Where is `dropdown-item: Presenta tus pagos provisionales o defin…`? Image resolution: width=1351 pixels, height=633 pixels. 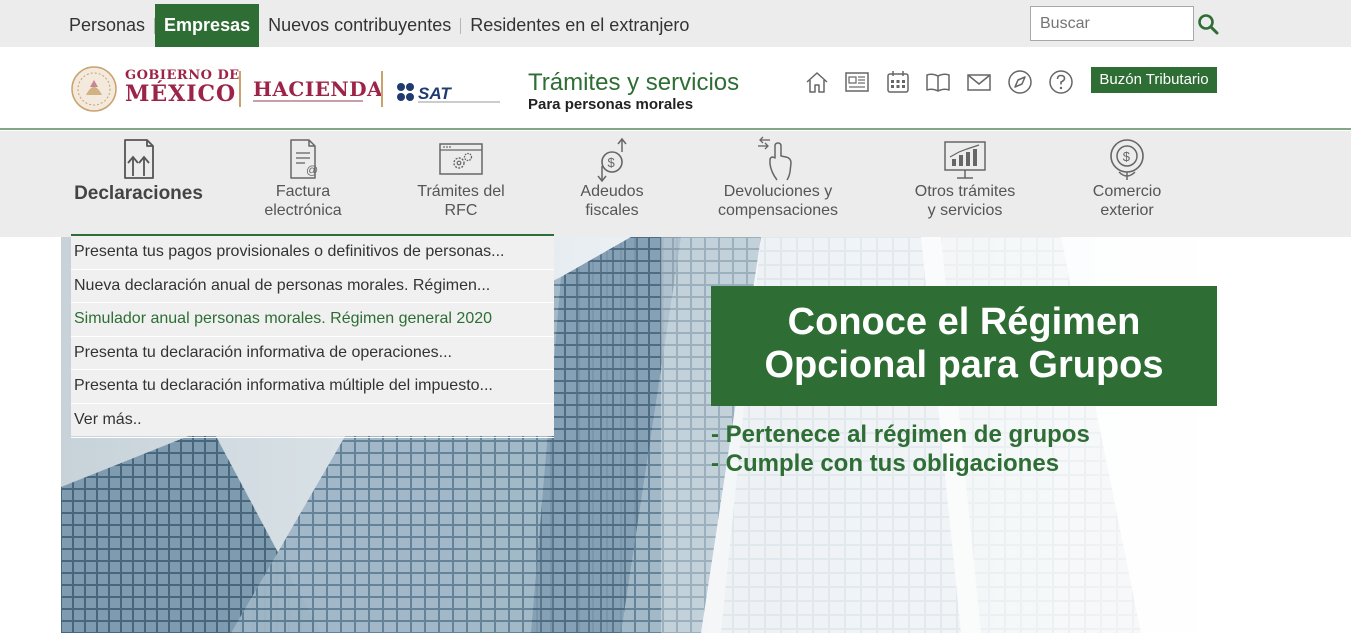 dropdown-item: Presenta tus pagos provisionales o defin… is located at coordinates (312, 253).